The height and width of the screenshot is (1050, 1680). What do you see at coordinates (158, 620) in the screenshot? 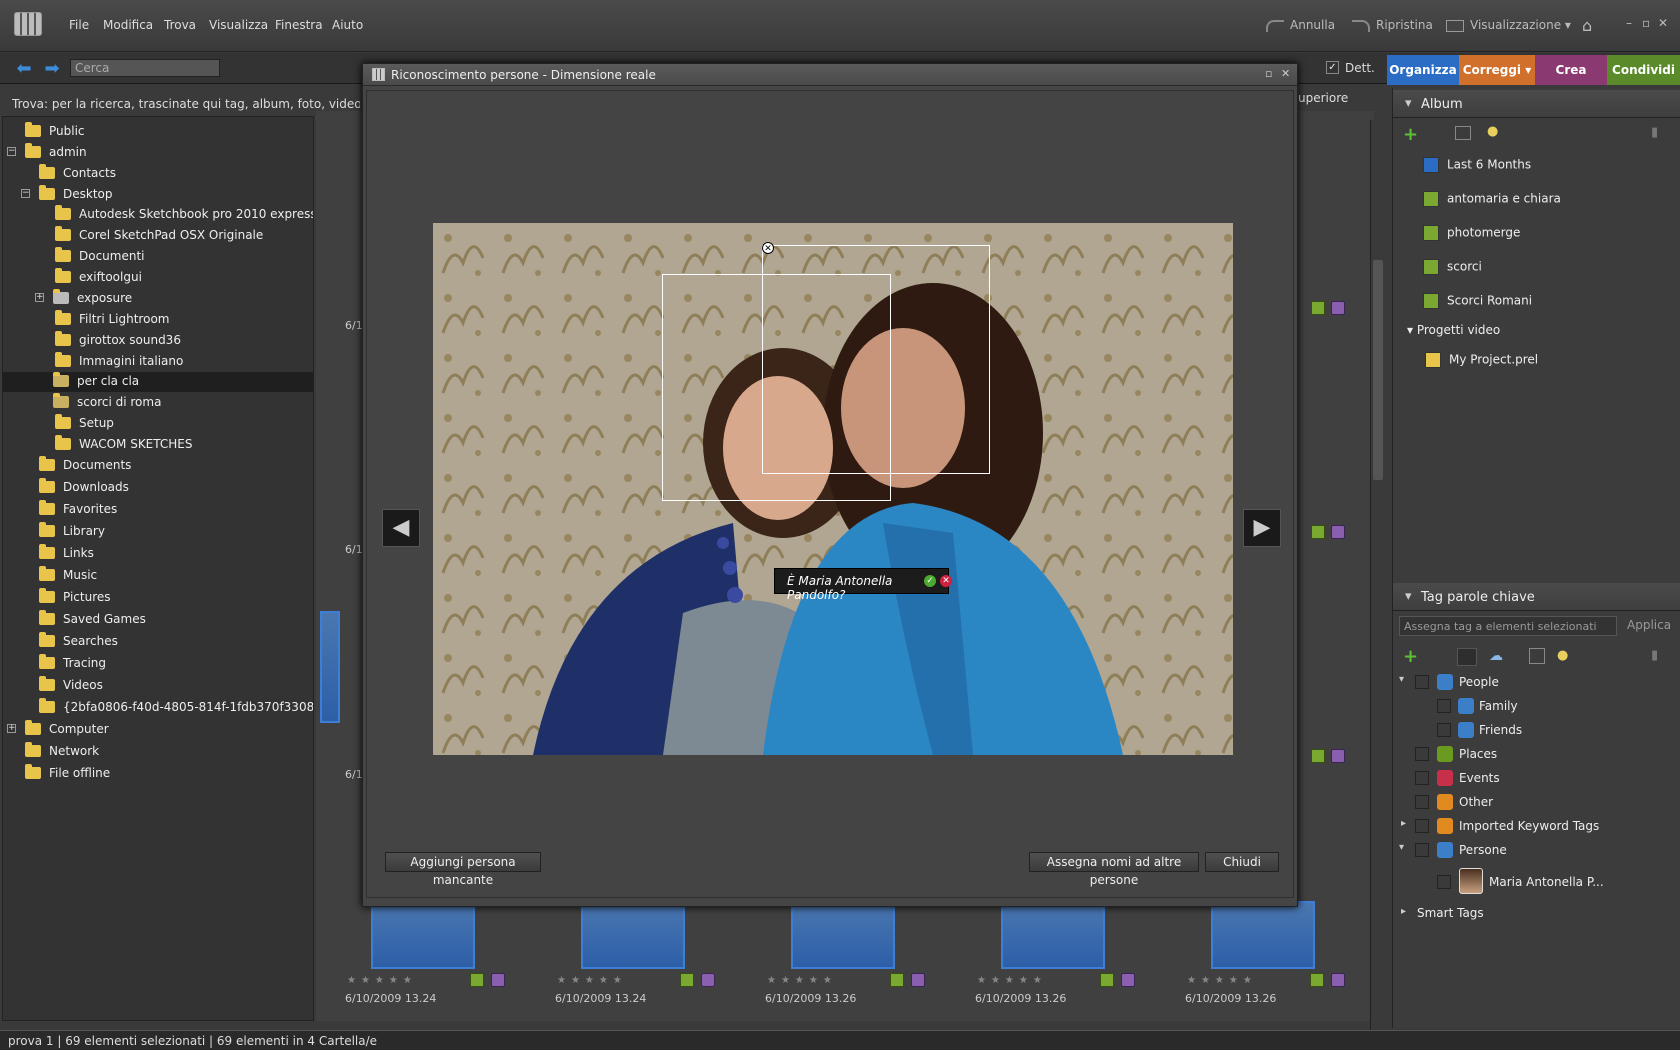
I see `tree-item-saved-games: Saved Games` at bounding box center [158, 620].